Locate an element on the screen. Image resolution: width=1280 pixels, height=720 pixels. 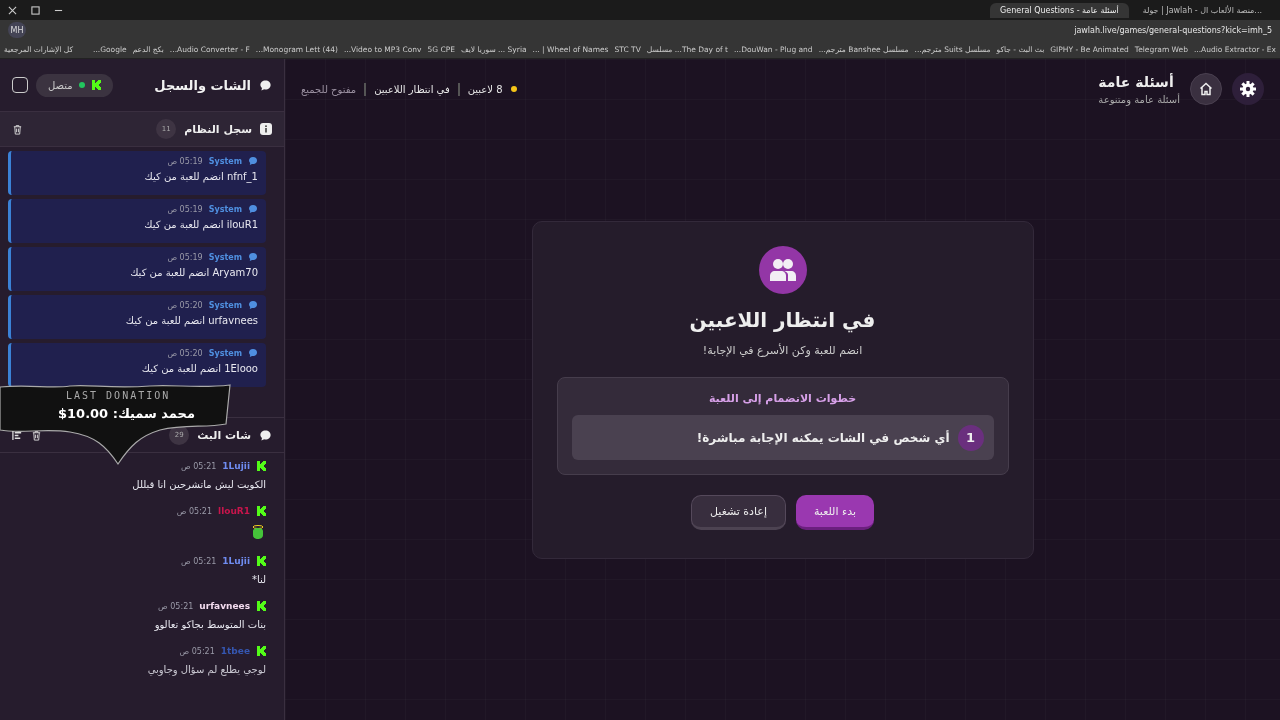
message-text: ilouR1 انضم للعبة من كيك is located at coordinates (200, 224).